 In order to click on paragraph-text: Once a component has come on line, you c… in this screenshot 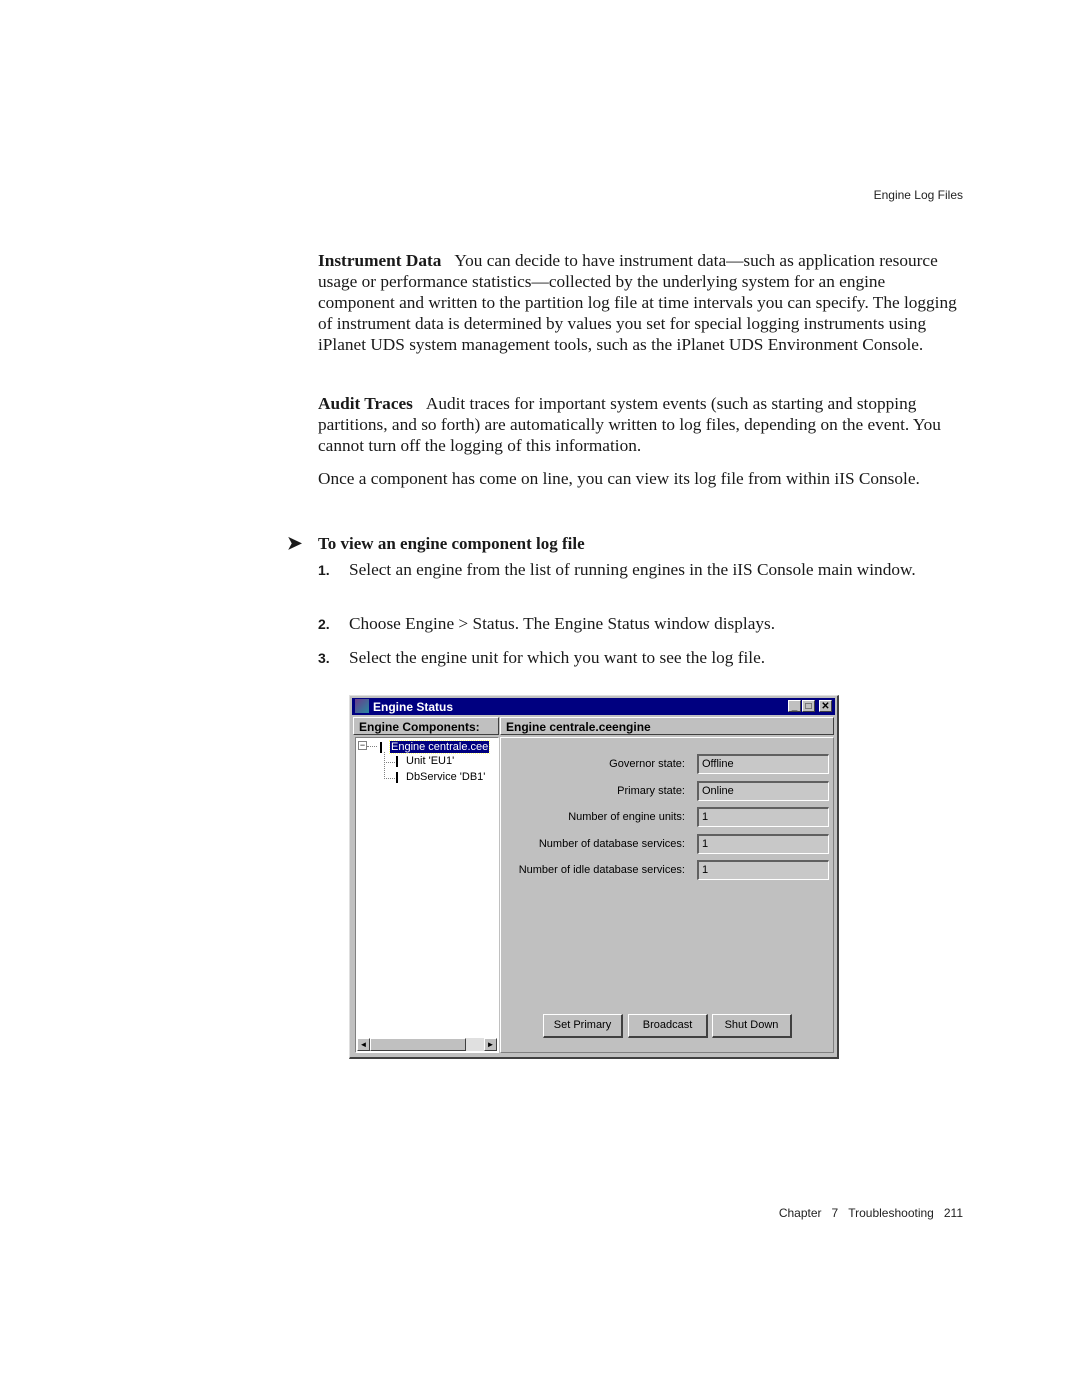, I will do `click(619, 478)`.